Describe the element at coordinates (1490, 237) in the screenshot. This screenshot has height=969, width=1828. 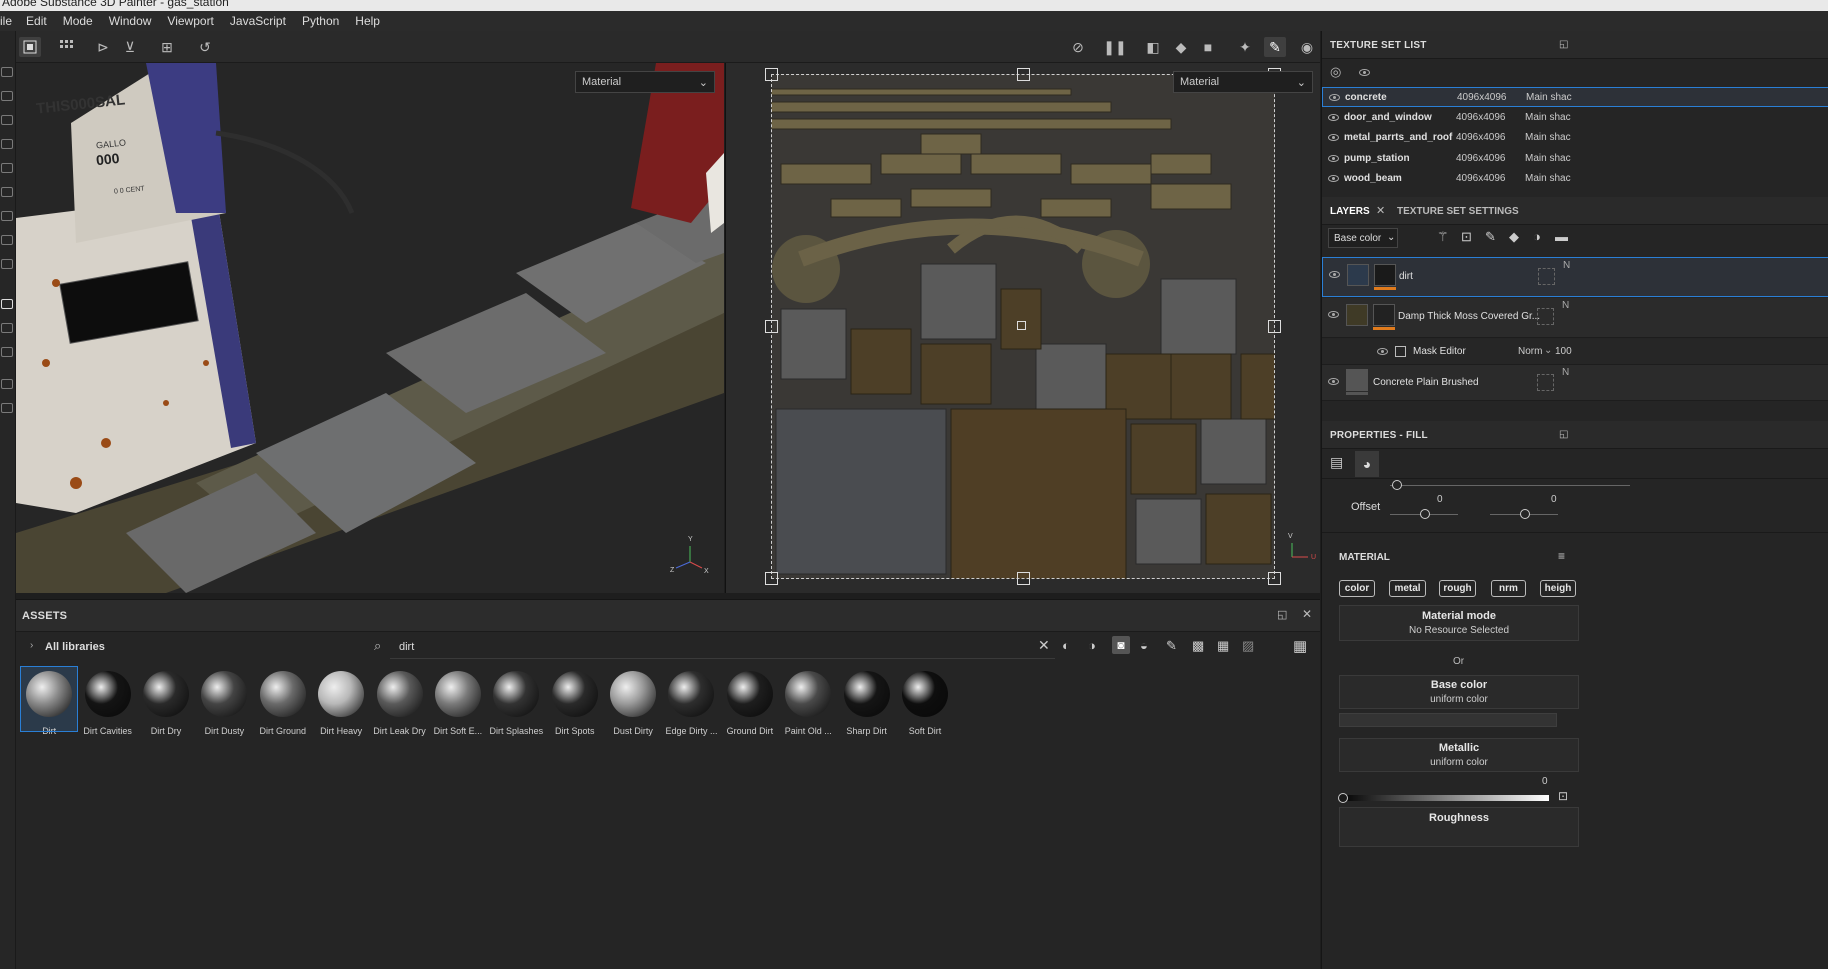
I see `add-paint-layer-icon: ✎` at that location.